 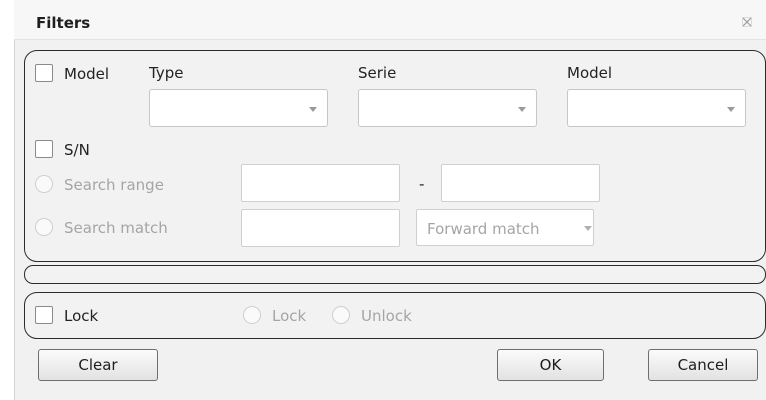 What do you see at coordinates (87, 74) in the screenshot?
I see `model-checkbox-label: Model` at bounding box center [87, 74].